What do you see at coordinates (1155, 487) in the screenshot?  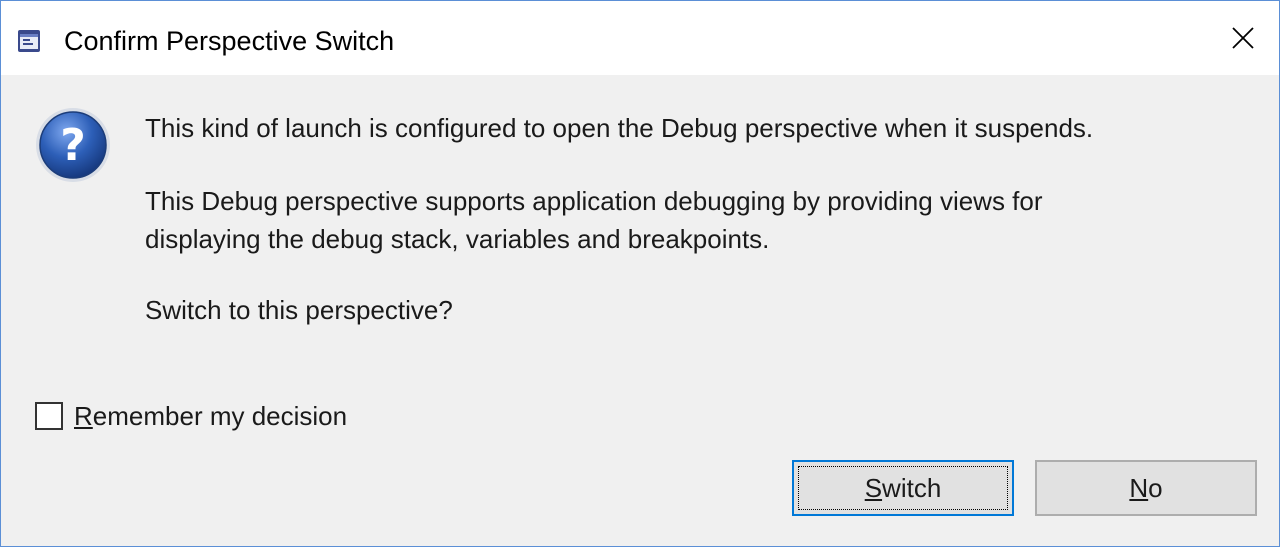 I see `no-button-label: o` at bounding box center [1155, 487].